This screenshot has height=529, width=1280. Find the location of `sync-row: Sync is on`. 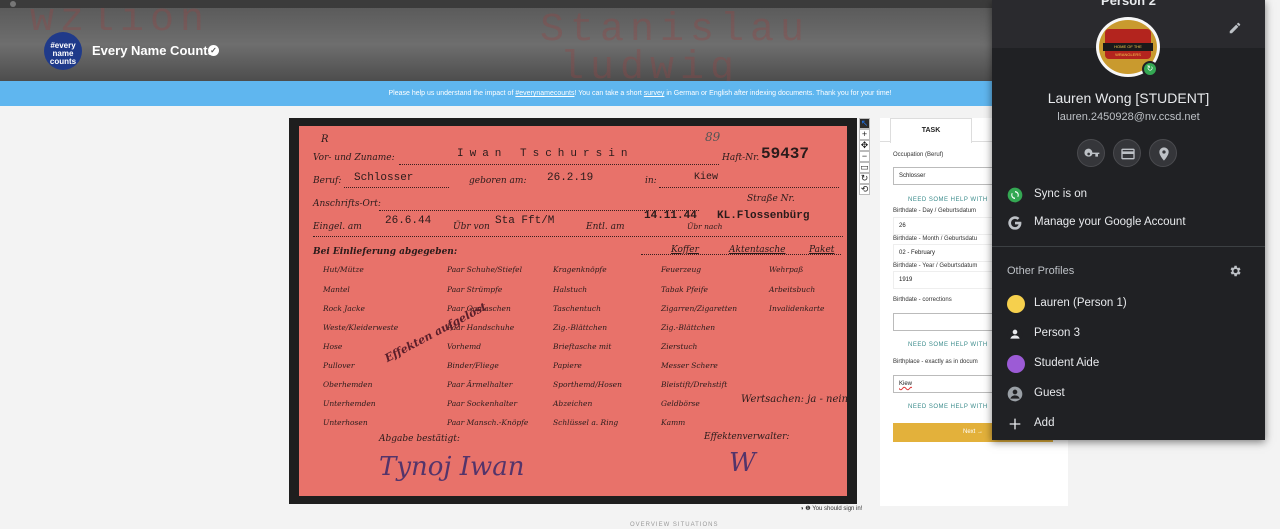

sync-row: Sync is on is located at coordinates (1128, 195).